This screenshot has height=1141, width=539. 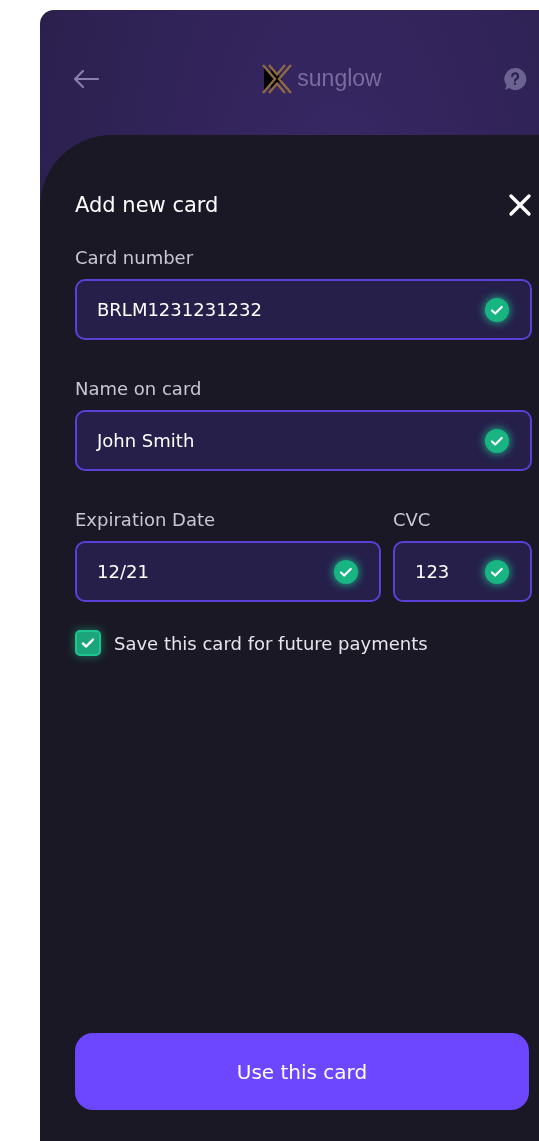 What do you see at coordinates (303, 440) in the screenshot?
I see `input-field: John Smith` at bounding box center [303, 440].